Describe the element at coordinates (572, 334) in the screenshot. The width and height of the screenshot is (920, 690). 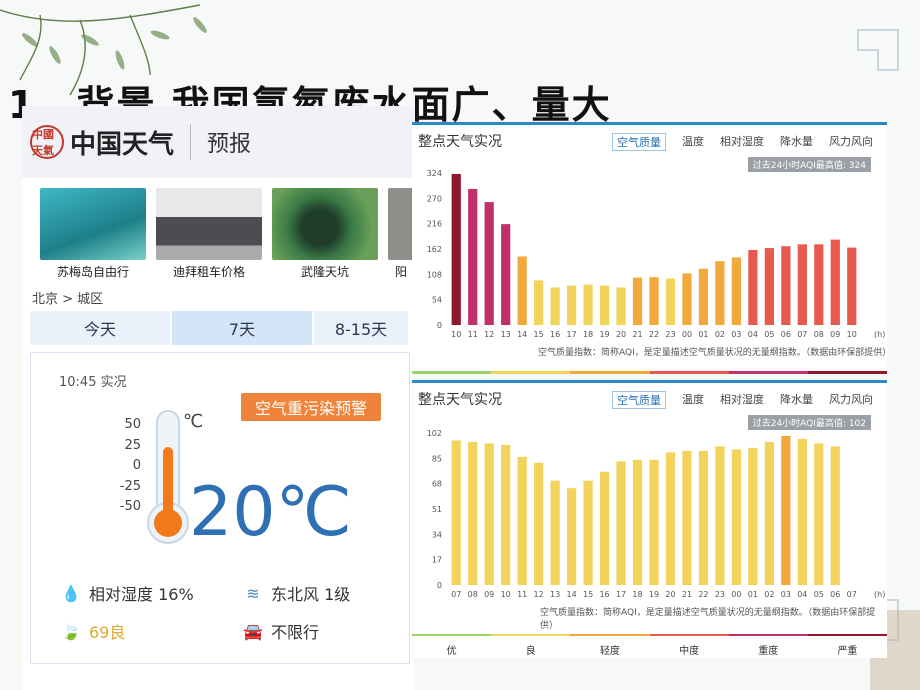
I see `x-tick-label: 17` at that location.